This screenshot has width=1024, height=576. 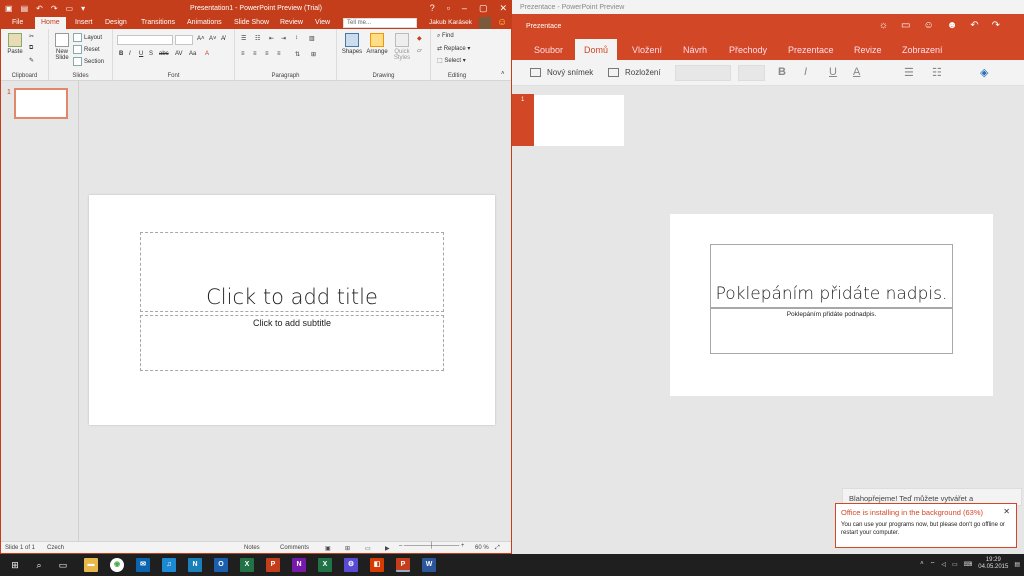 What do you see at coordinates (164, 54) in the screenshot?
I see `strikethrough-icon: abc` at bounding box center [164, 54].